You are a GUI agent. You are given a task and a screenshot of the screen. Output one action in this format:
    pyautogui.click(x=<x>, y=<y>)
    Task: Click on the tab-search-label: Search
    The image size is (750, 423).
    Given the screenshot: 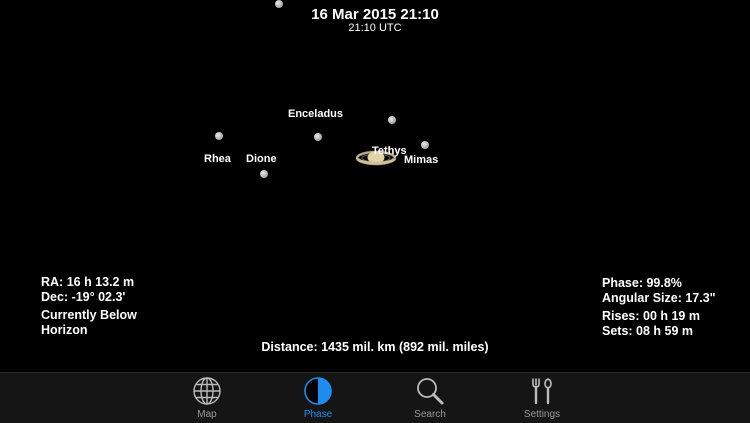 What is the action you would take?
    pyautogui.click(x=430, y=414)
    